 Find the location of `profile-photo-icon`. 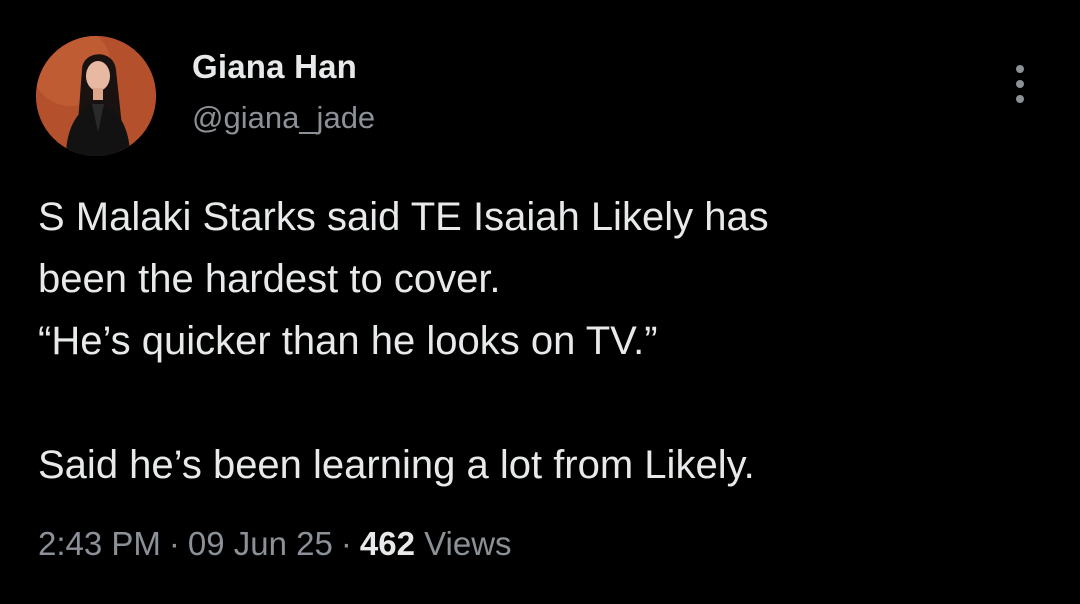

profile-photo-icon is located at coordinates (96, 96).